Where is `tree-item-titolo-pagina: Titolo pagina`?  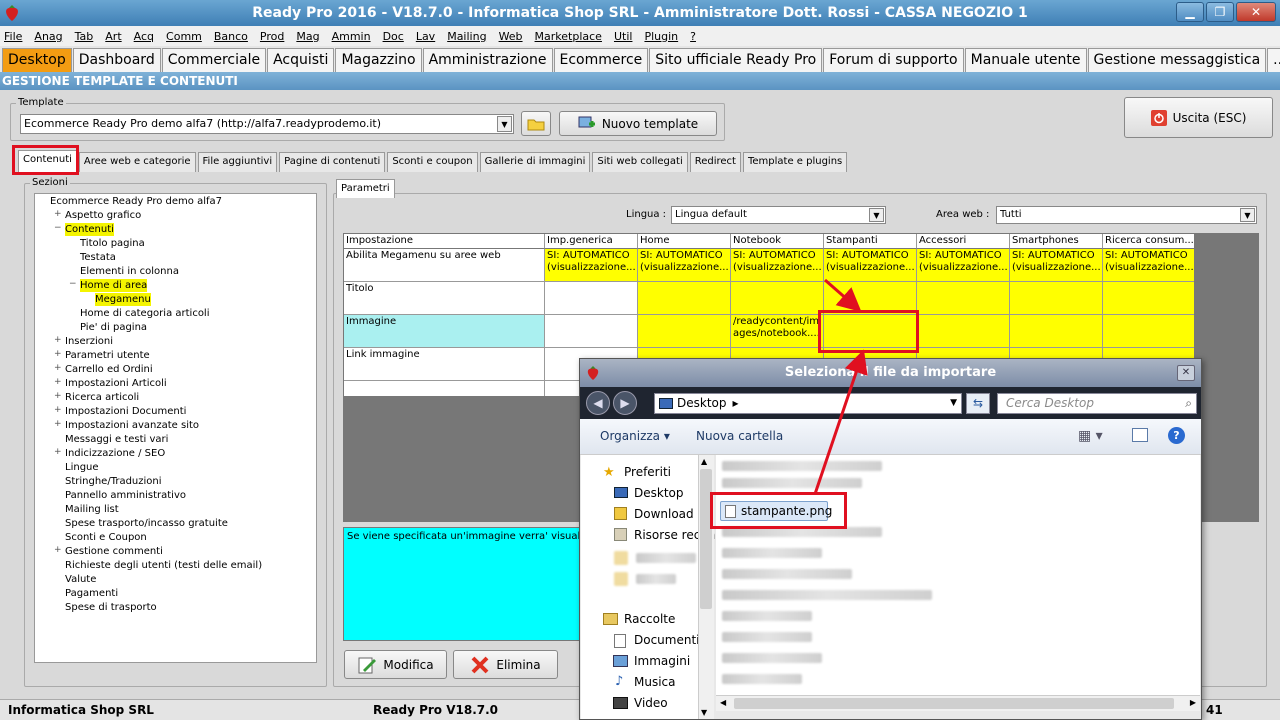
tree-item-titolo-pagina: Titolo pagina is located at coordinates (112, 243).